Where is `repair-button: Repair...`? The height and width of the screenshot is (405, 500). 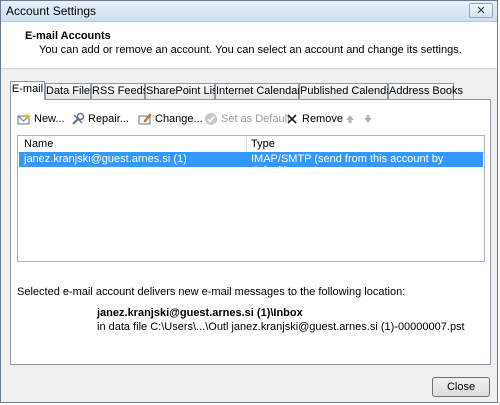 repair-button: Repair... is located at coordinates (100, 119).